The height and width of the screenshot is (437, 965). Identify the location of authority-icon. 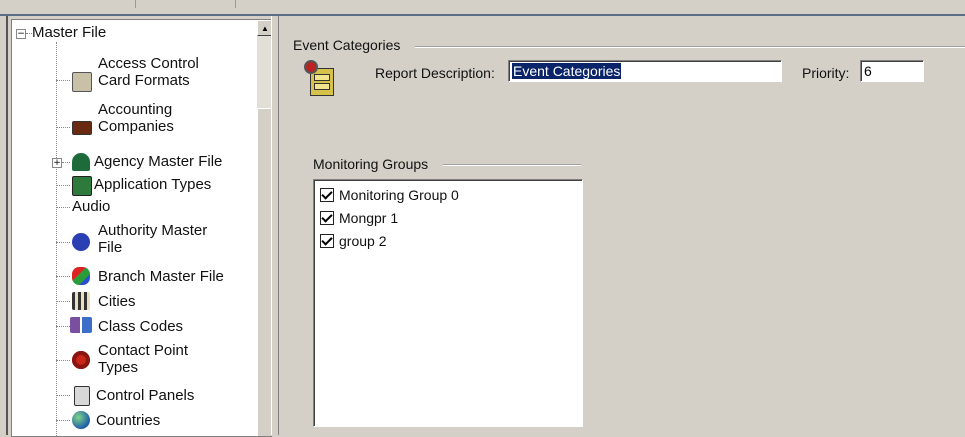
(81, 242).